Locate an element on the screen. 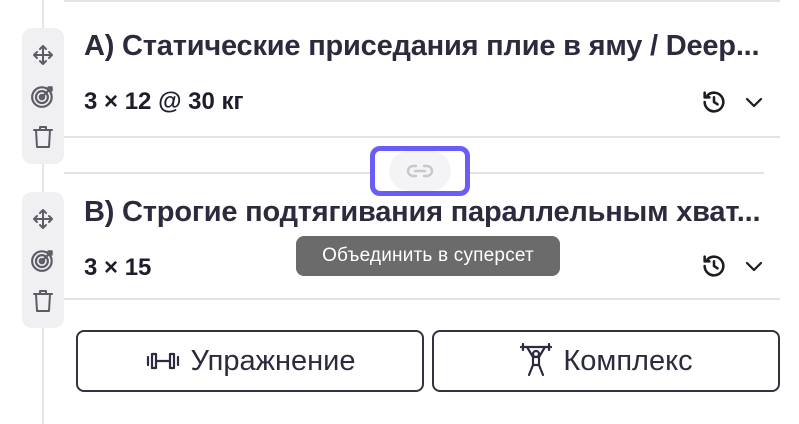 This screenshot has height=424, width=799. divider-a is located at coordinates (422, 137).